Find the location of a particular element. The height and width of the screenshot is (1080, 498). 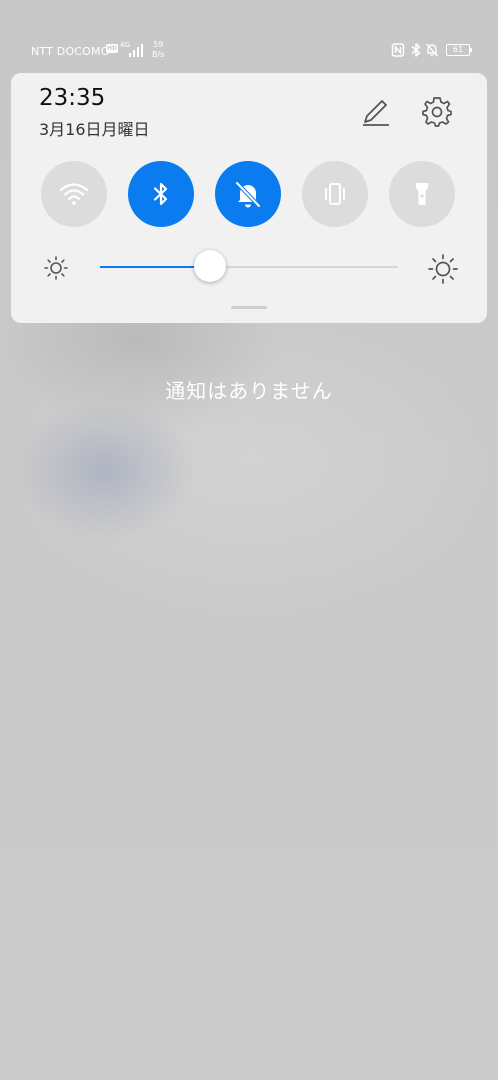

settings-button is located at coordinates (437, 112).